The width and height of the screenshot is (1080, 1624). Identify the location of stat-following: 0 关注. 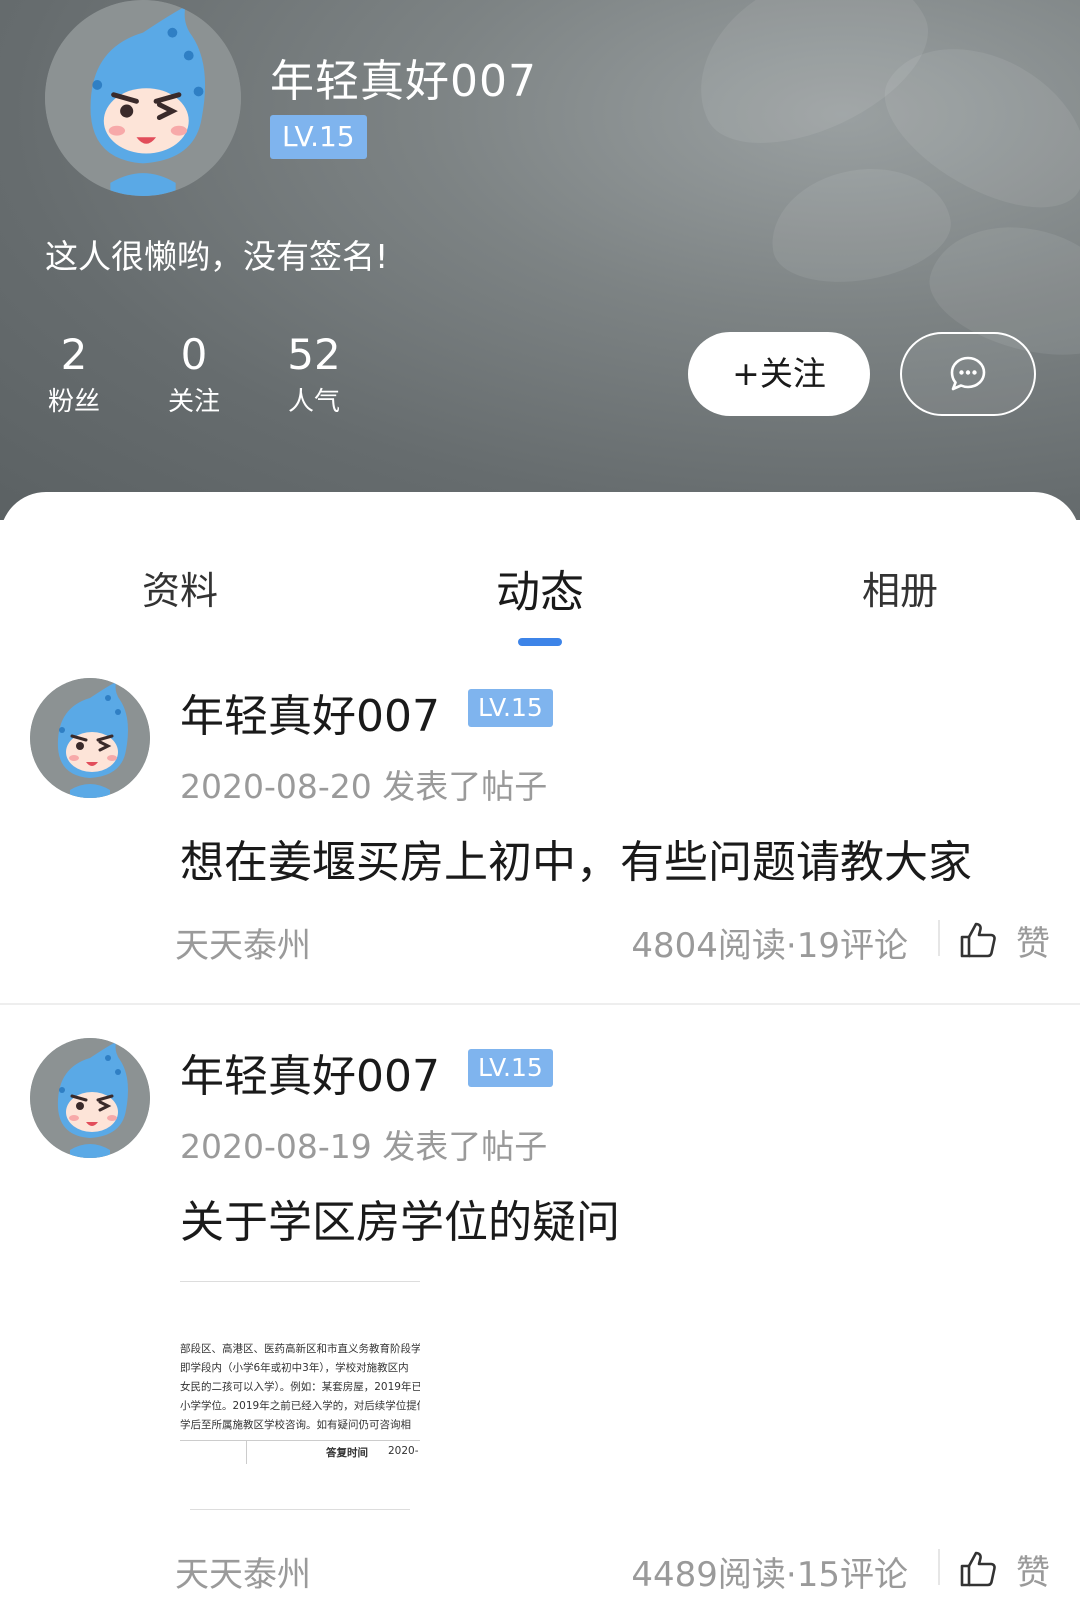
(194, 375).